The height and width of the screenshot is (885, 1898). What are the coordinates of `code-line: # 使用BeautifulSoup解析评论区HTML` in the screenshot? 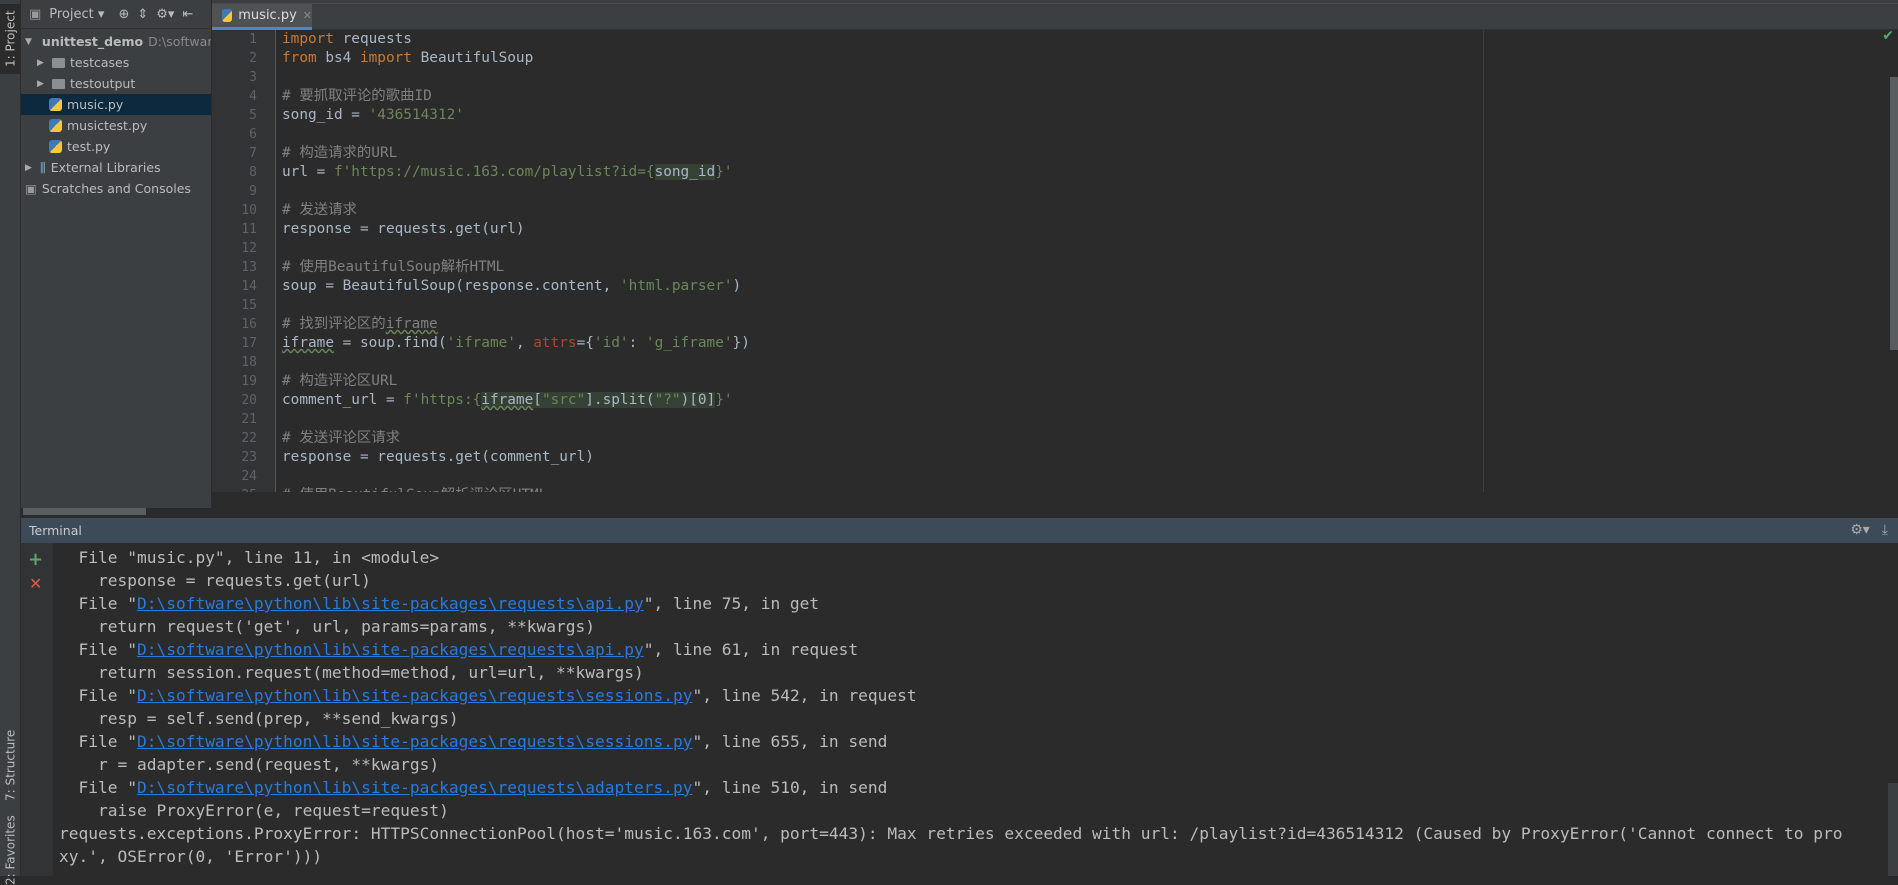 It's located at (516, 489).